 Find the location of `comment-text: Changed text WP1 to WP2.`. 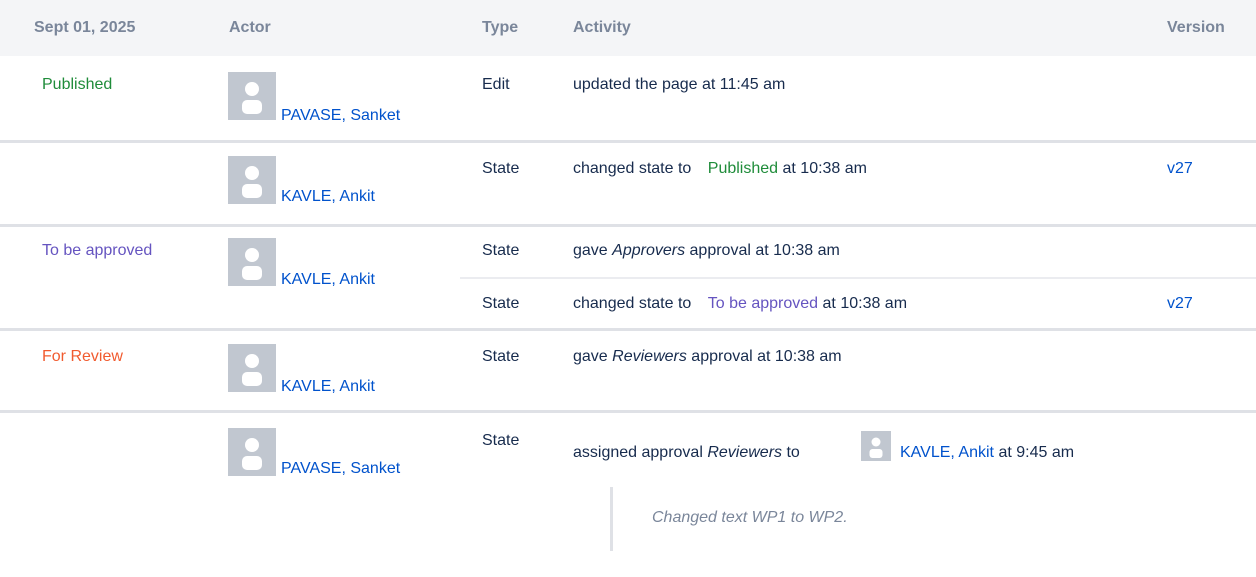

comment-text: Changed text WP1 to WP2. is located at coordinates (750, 518).